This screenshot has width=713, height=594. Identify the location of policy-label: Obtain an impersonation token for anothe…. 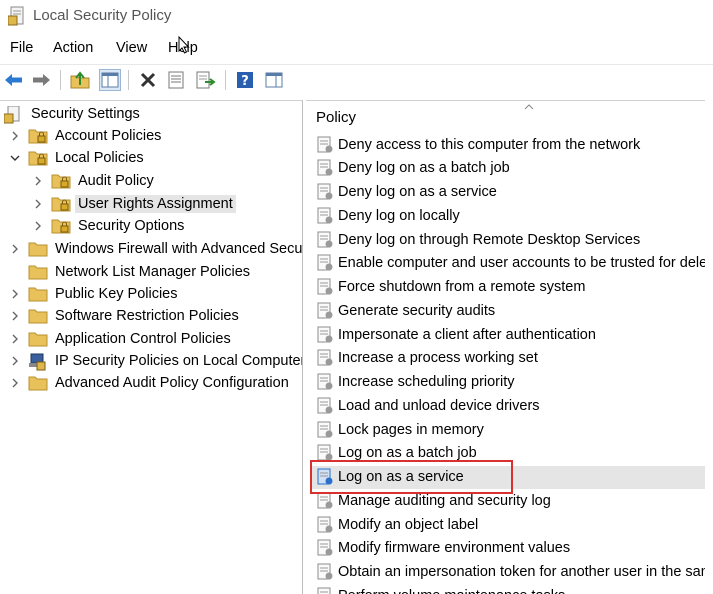
(525, 572).